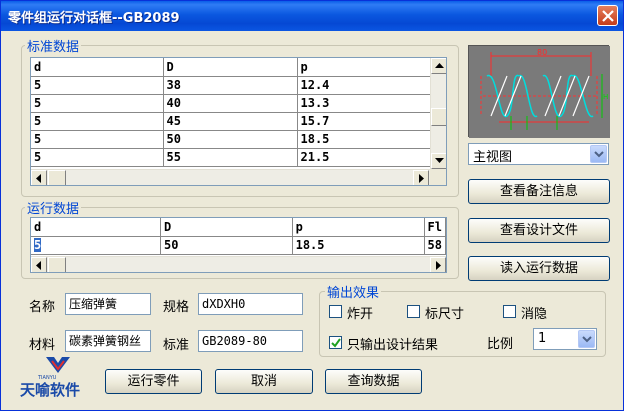 Image resolution: width=624 pixels, height=411 pixels. What do you see at coordinates (435, 227) in the screenshot?
I see `column-header: Fl` at bounding box center [435, 227].